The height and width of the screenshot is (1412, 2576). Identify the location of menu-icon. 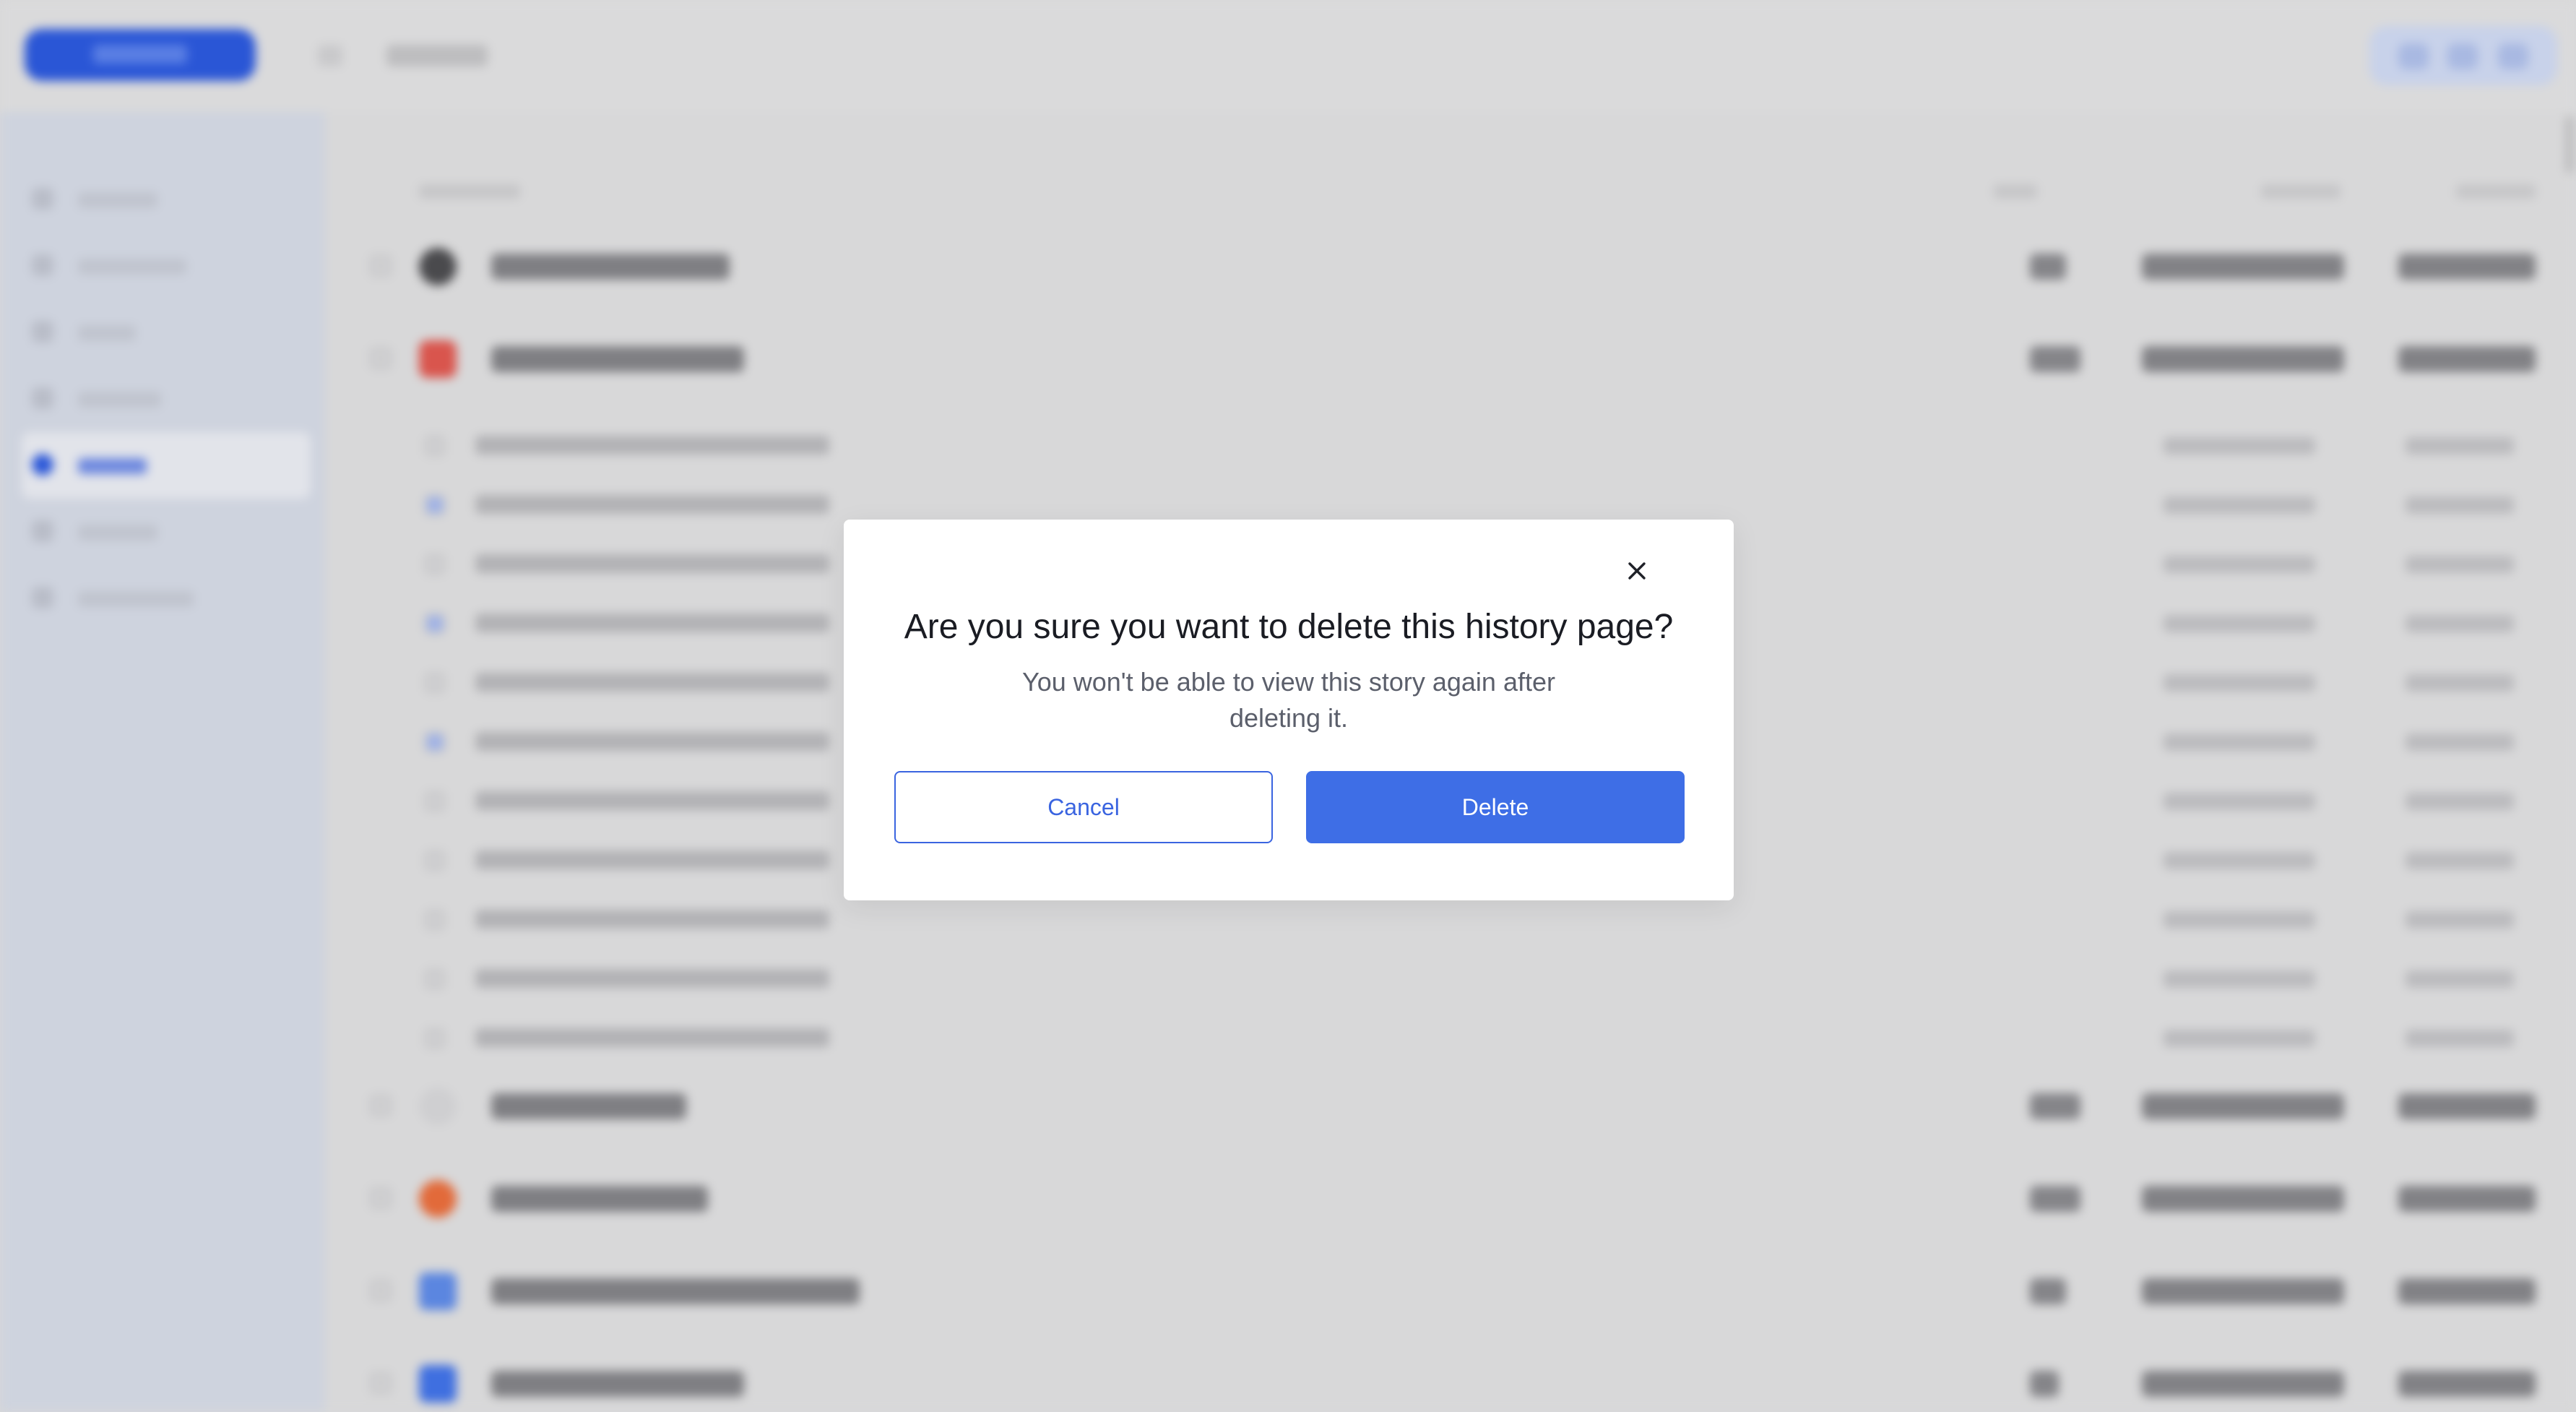
(330, 55).